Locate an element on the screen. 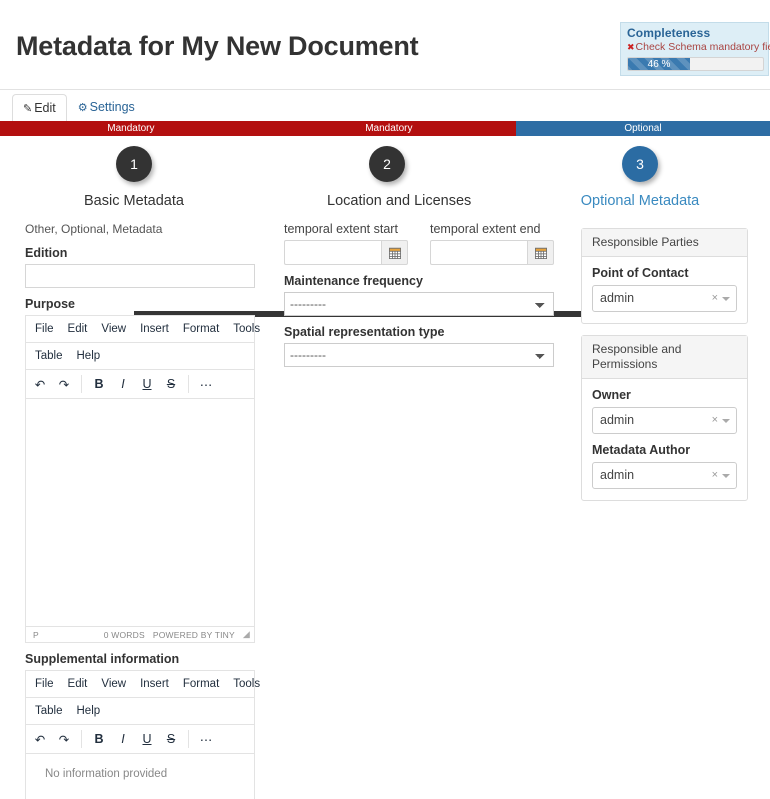 The image size is (770, 799). strikethrough-icon: S is located at coordinates (171, 384).